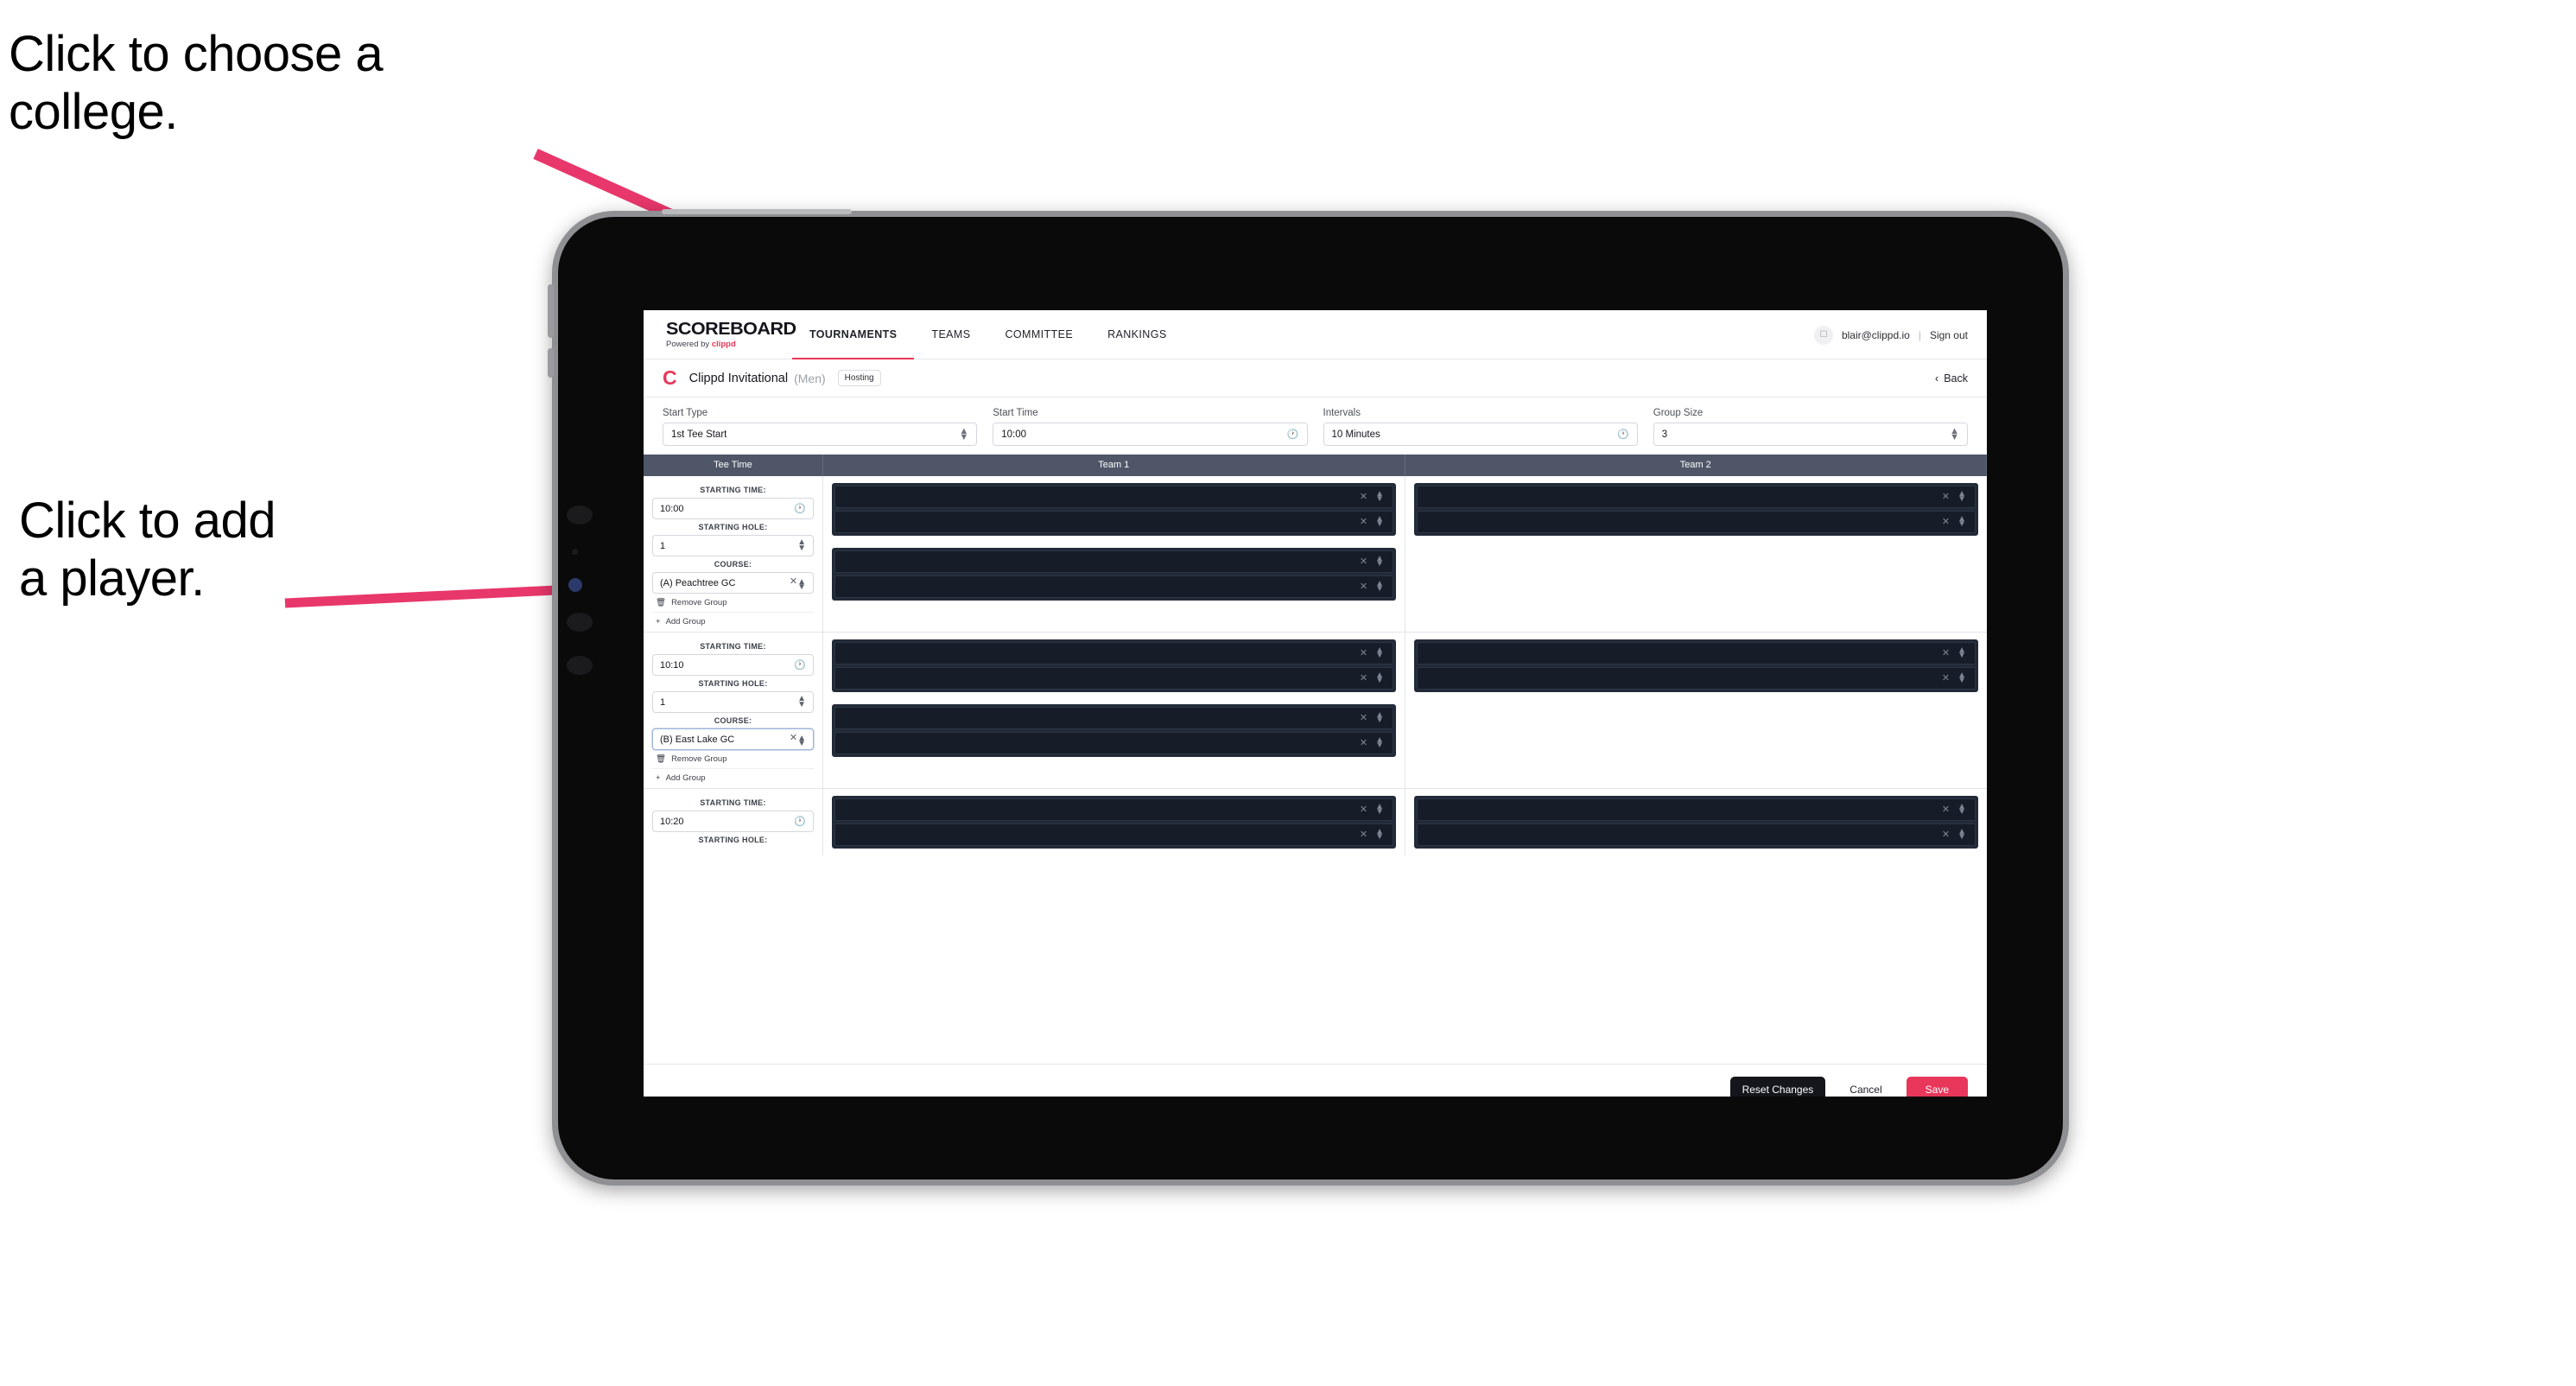 Image resolution: width=2576 pixels, height=1386 pixels. Describe the element at coordinates (1150, 434) in the screenshot. I see `input-start-time: 10:00 🕐` at that location.